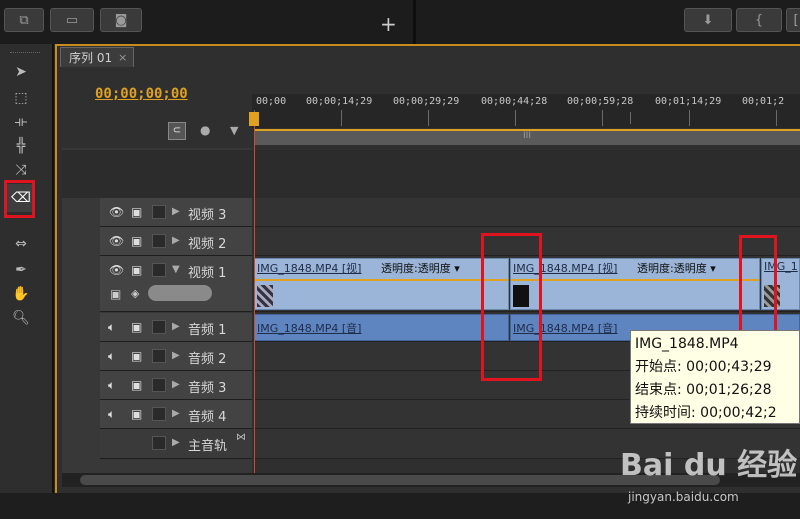 The height and width of the screenshot is (519, 800). Describe the element at coordinates (207, 330) in the screenshot. I see `track-label: 音频 1` at that location.